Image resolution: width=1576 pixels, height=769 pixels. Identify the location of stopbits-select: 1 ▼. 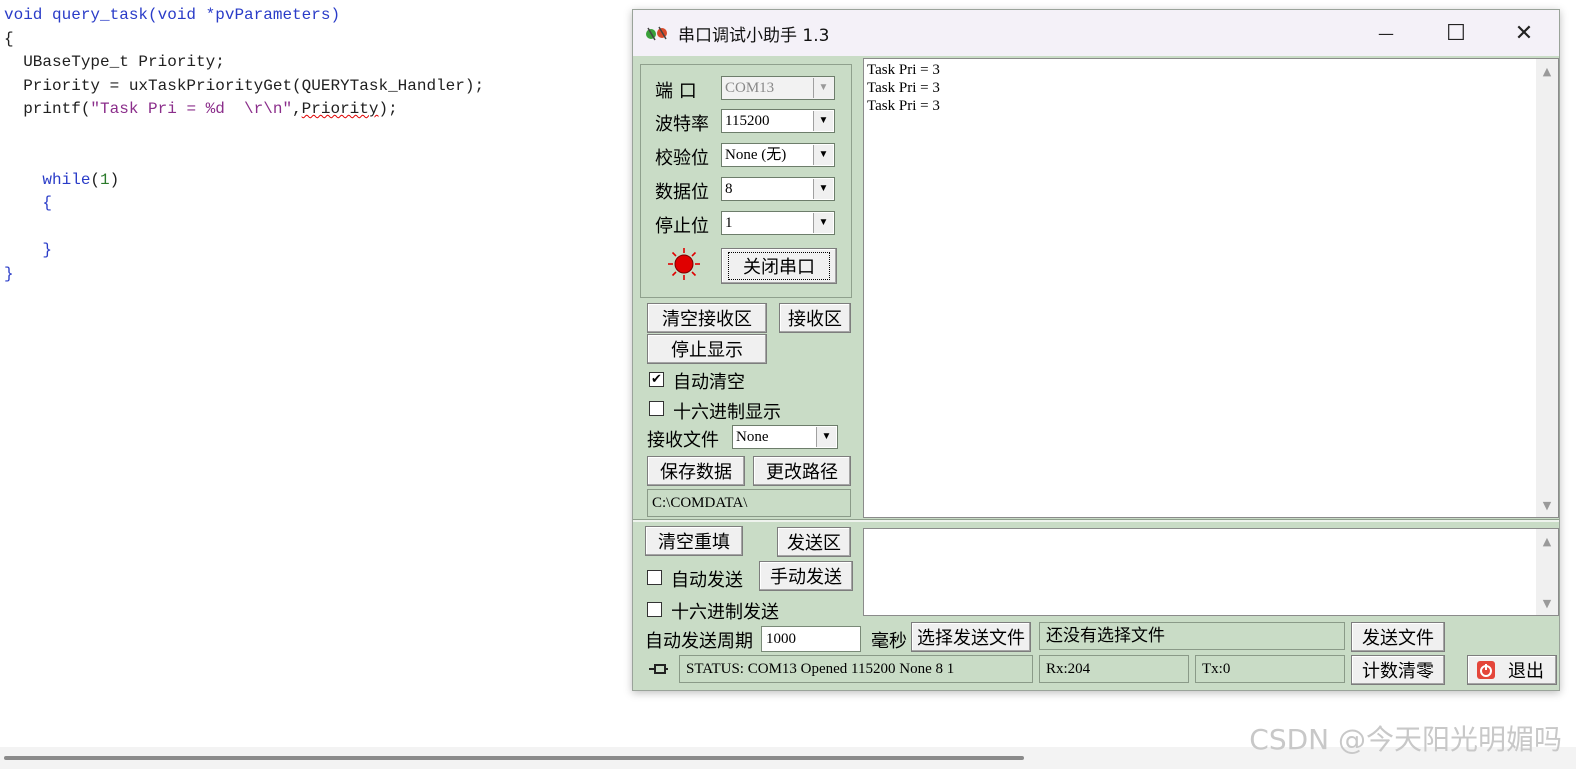
(778, 223).